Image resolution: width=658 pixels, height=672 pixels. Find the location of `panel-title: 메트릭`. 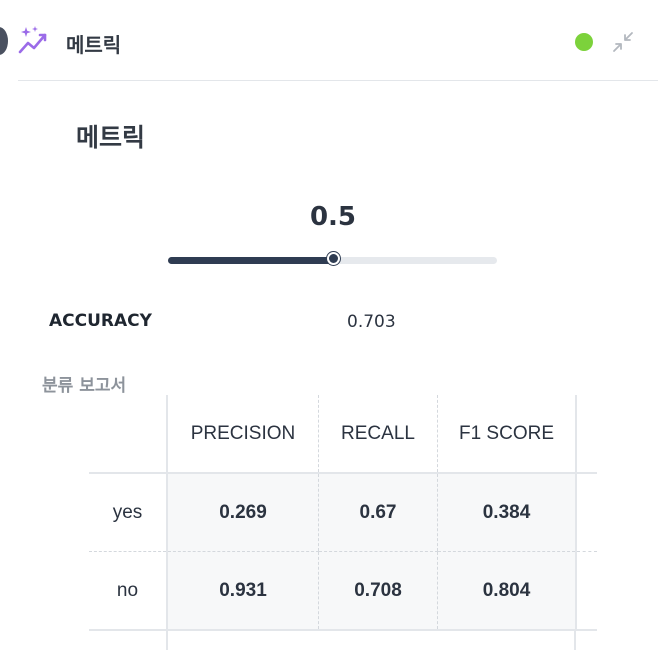

panel-title: 메트릭 is located at coordinates (94, 45).